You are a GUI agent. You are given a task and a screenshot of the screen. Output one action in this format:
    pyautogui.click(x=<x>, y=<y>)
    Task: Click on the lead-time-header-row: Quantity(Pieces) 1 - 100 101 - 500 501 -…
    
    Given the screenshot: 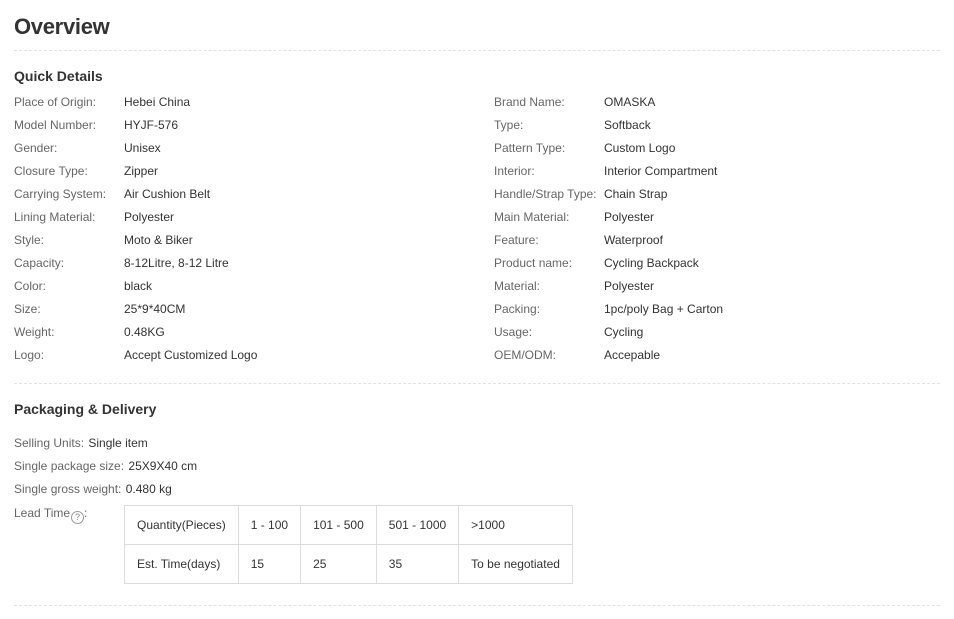 What is the action you would take?
    pyautogui.click(x=348, y=525)
    